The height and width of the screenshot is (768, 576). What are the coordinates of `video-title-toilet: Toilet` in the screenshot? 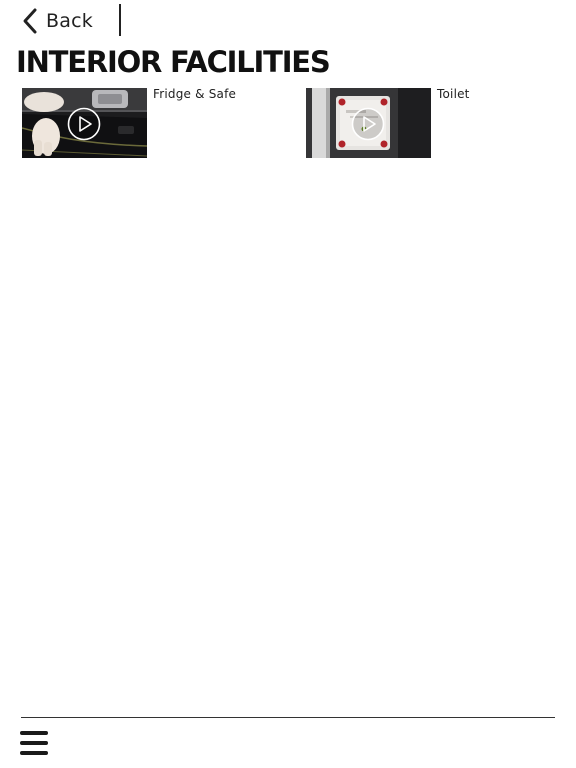 It's located at (453, 94).